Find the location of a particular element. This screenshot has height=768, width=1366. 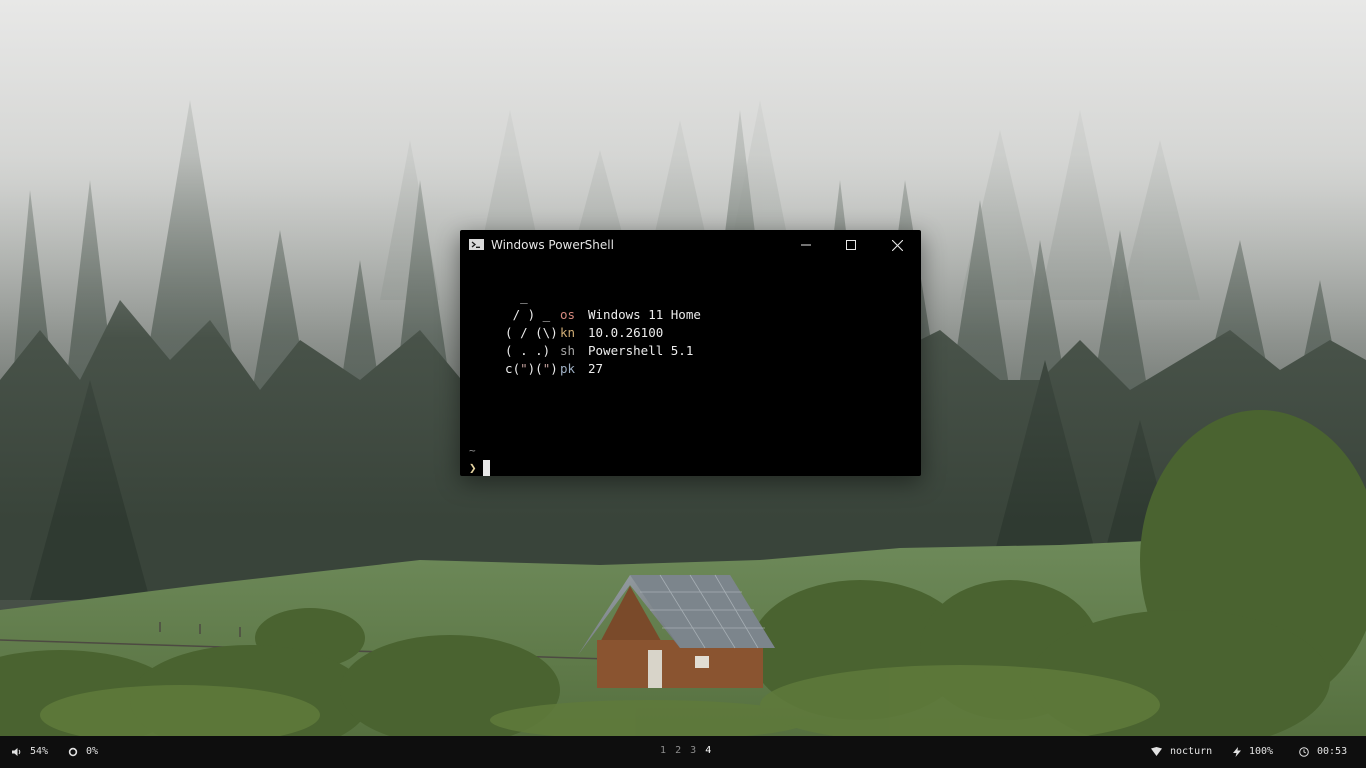

fetch-key: os is located at coordinates (568, 314).